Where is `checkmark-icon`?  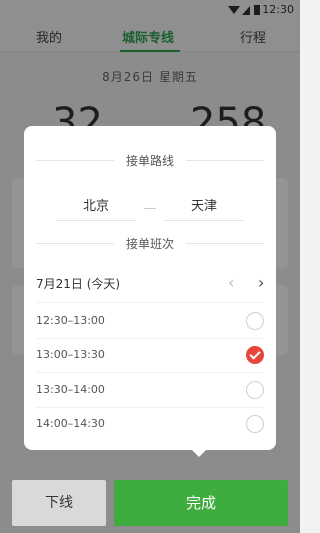 checkmark-icon is located at coordinates (255, 355).